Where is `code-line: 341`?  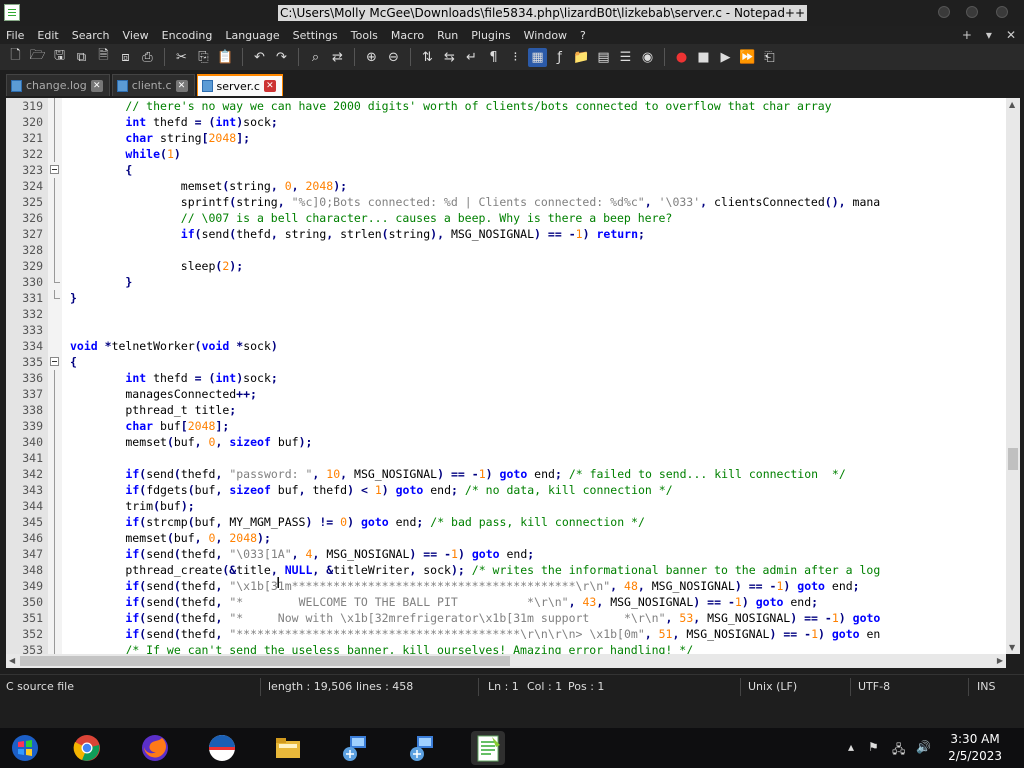
code-line: 341 is located at coordinates (506, 458).